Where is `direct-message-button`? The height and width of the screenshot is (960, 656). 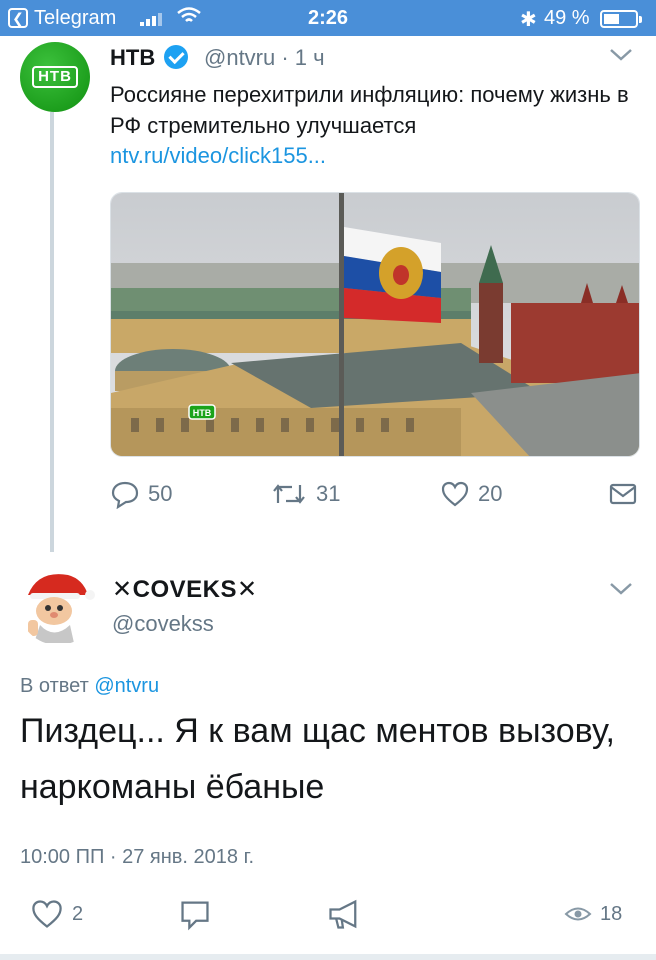 direct-message-button is located at coordinates (627, 494).